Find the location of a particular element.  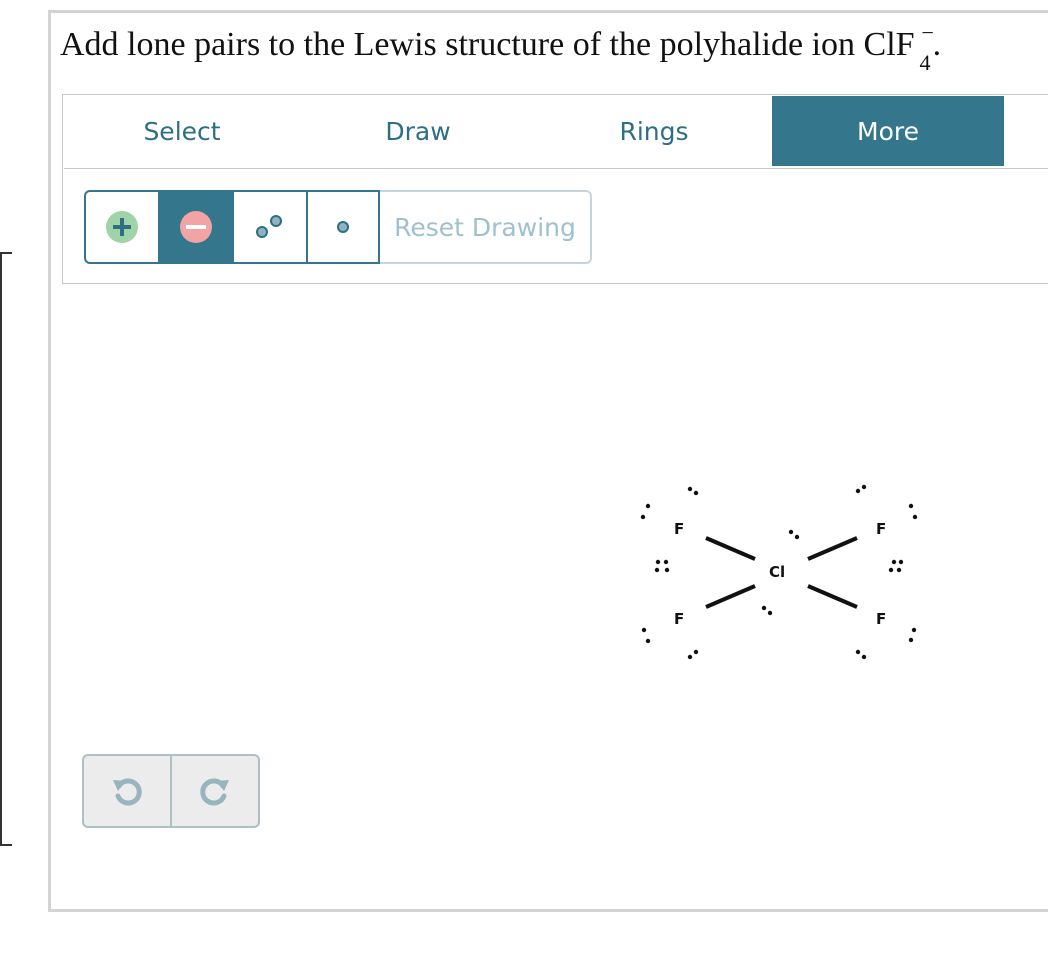

plus-charge-icon is located at coordinates (122, 227).